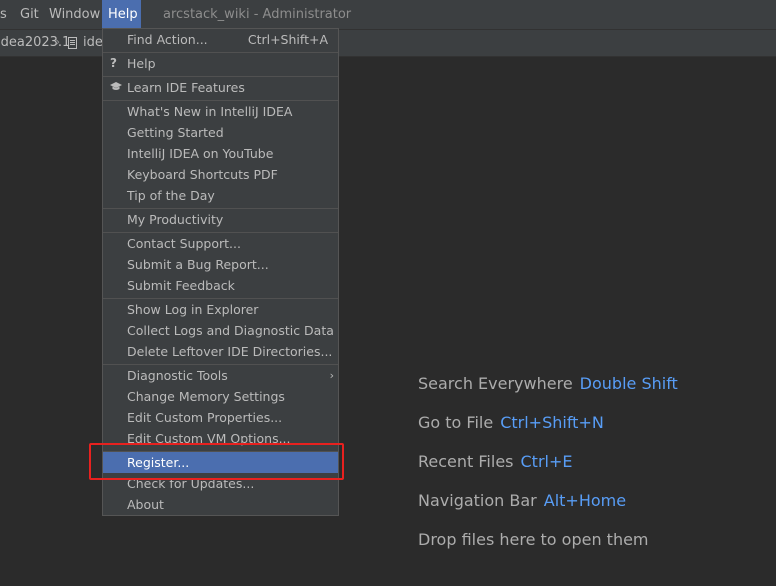 The height and width of the screenshot is (586, 776). I want to click on chevron-right-icon: ›, so click(58, 42).